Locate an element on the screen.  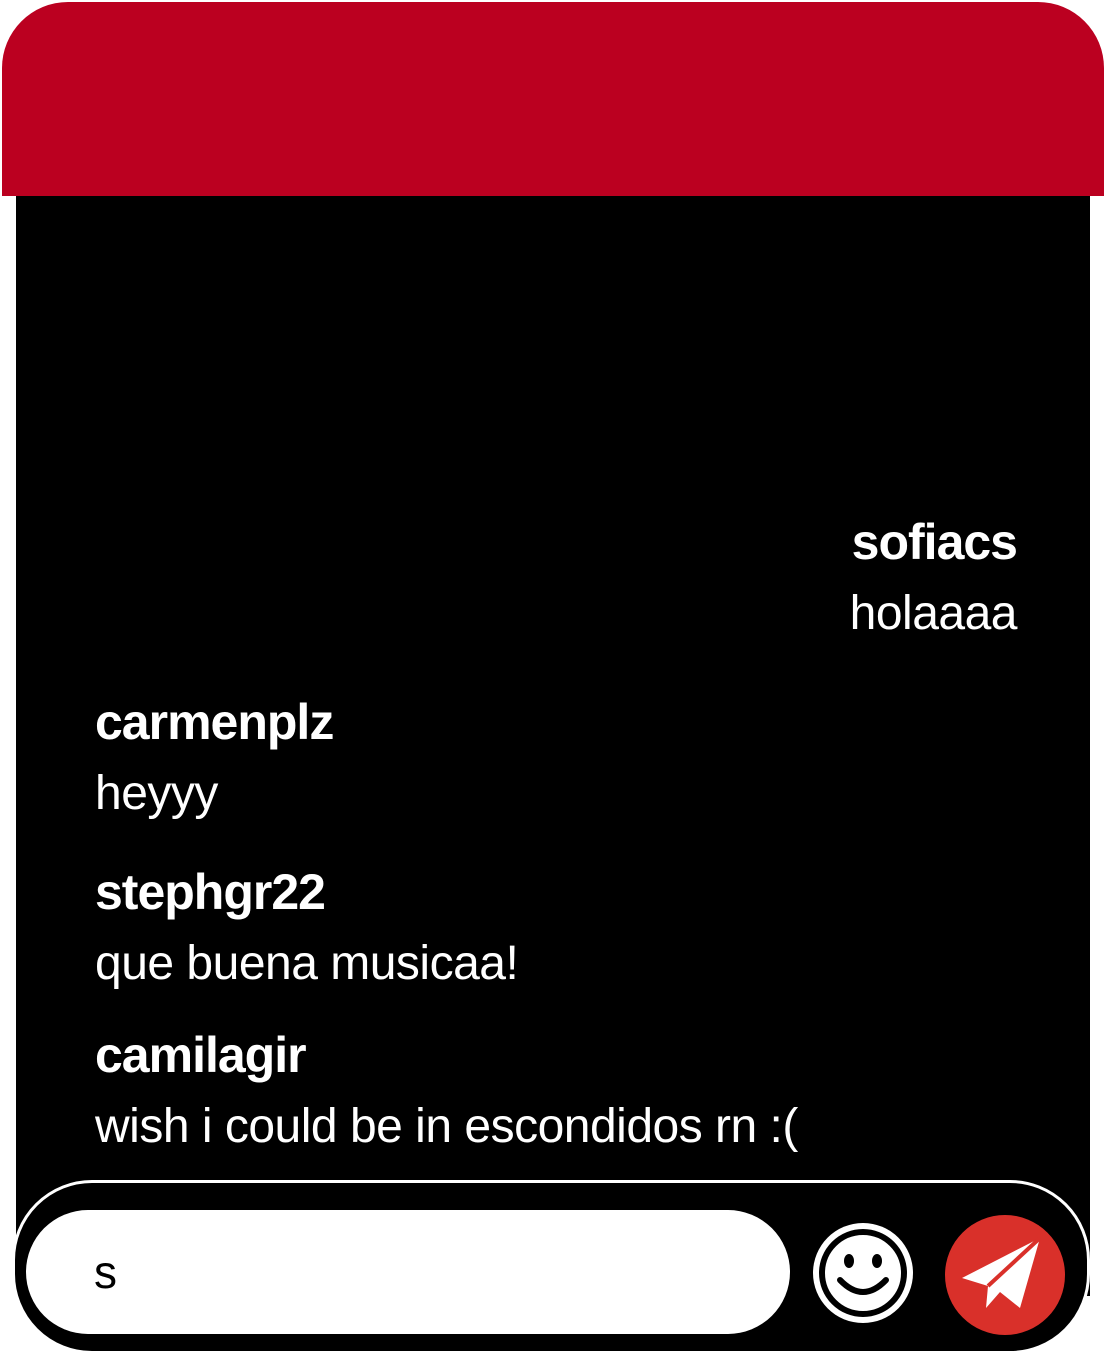
message-input is located at coordinates (408, 1272).